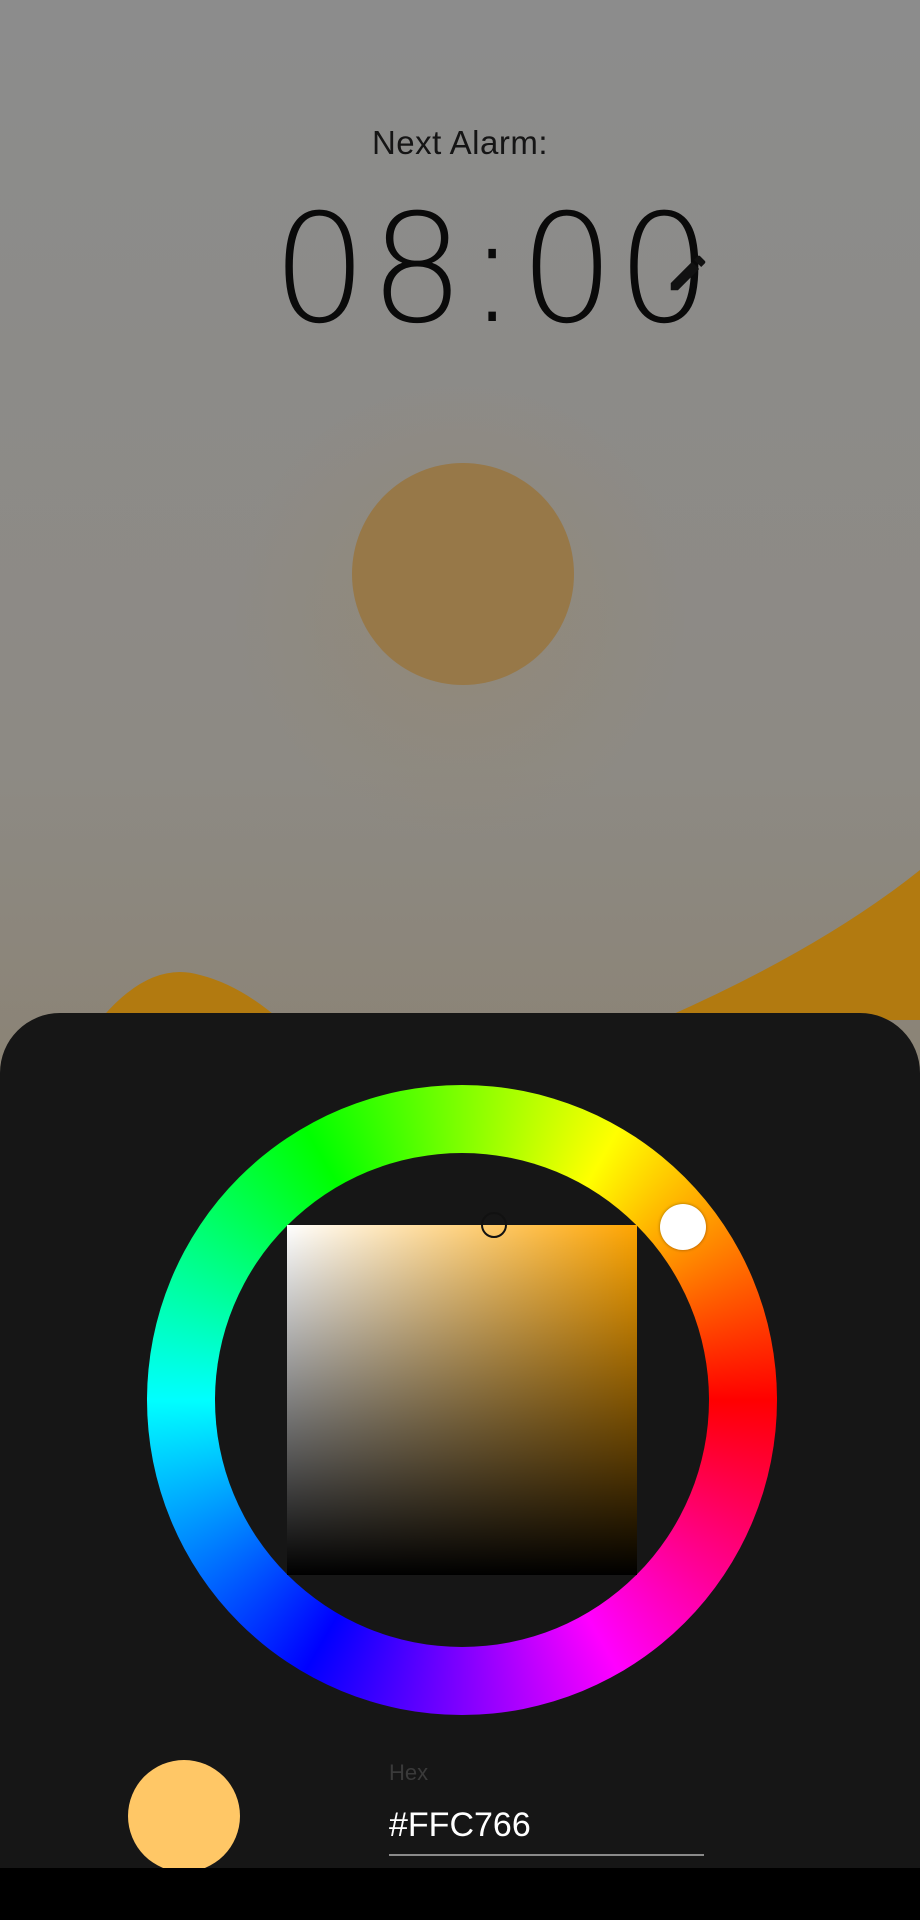  I want to click on saturation-value-square, so click(462, 1400).